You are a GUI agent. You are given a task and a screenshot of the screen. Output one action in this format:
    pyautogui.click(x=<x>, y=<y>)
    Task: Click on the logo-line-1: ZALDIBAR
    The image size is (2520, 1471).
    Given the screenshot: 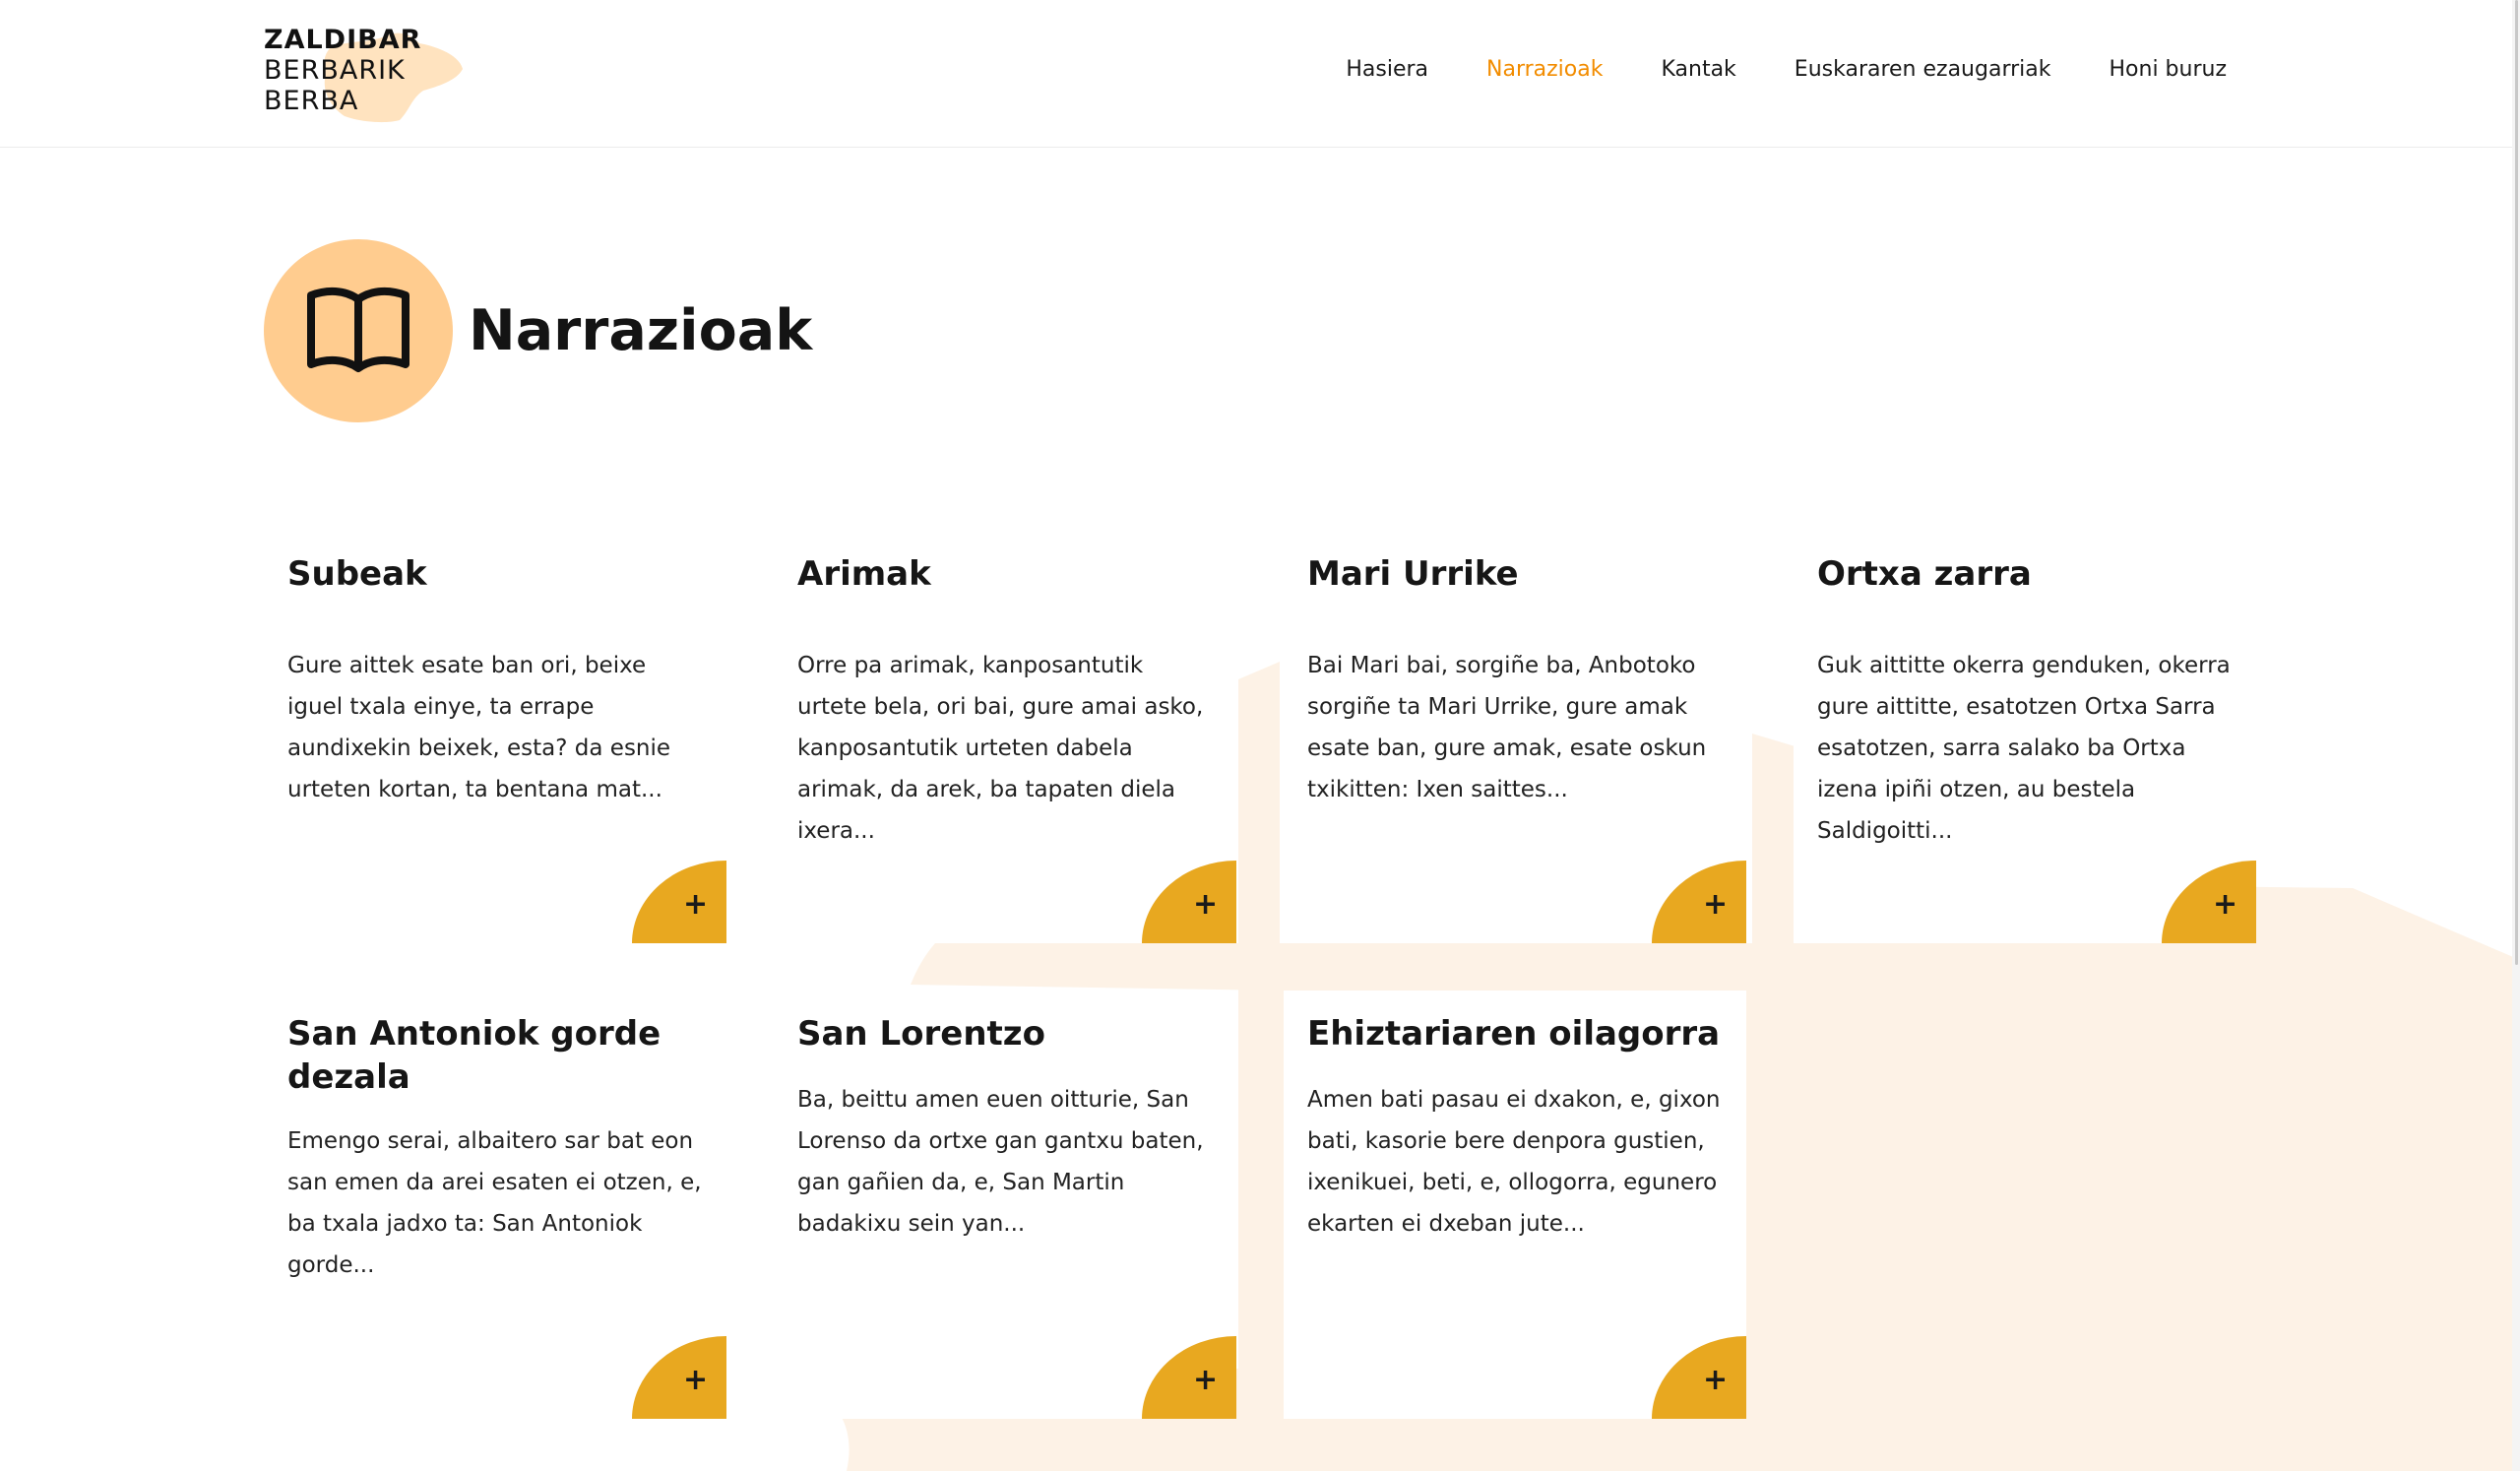 What is the action you would take?
    pyautogui.click(x=343, y=40)
    